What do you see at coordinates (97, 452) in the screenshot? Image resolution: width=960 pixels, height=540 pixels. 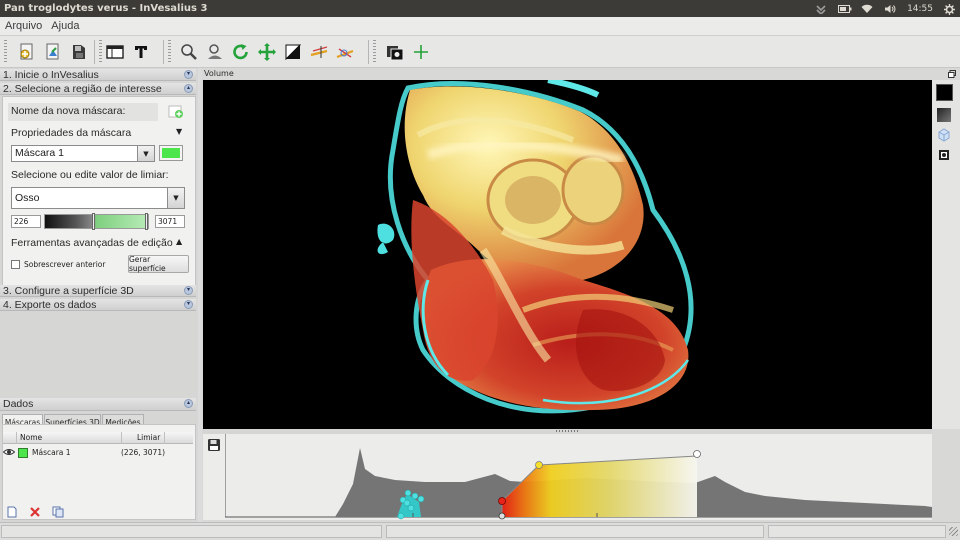 I see `table-row: Máscara 1 (226, 3071)` at bounding box center [97, 452].